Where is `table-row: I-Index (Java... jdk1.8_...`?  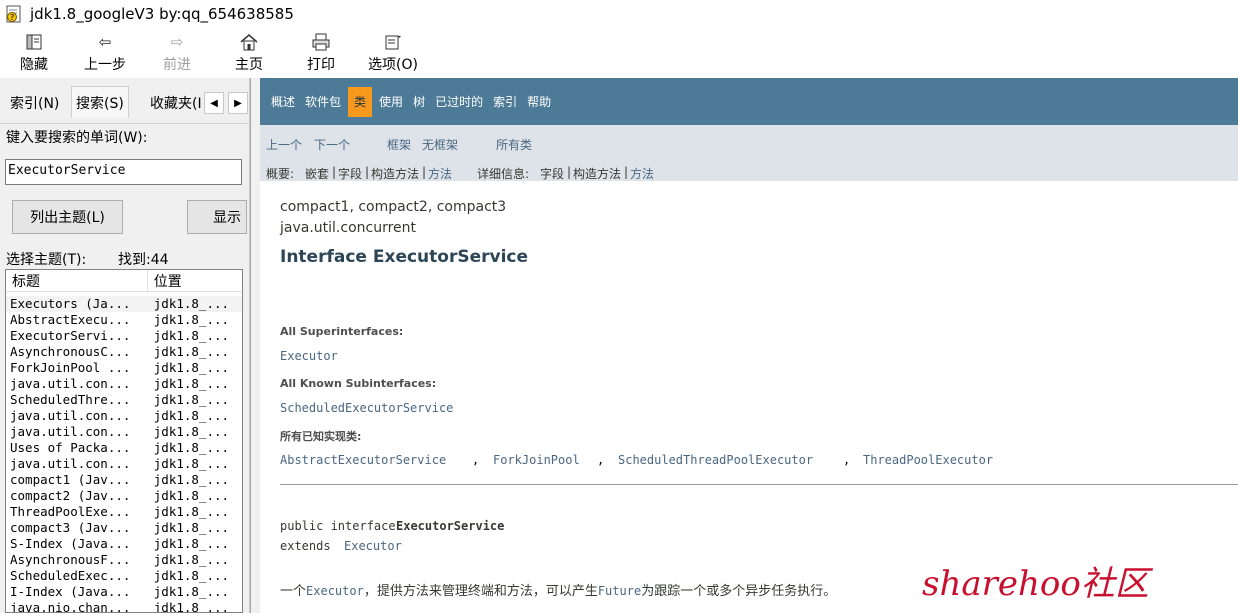 table-row: I-Index (Java... jdk1.8_... is located at coordinates (124, 592).